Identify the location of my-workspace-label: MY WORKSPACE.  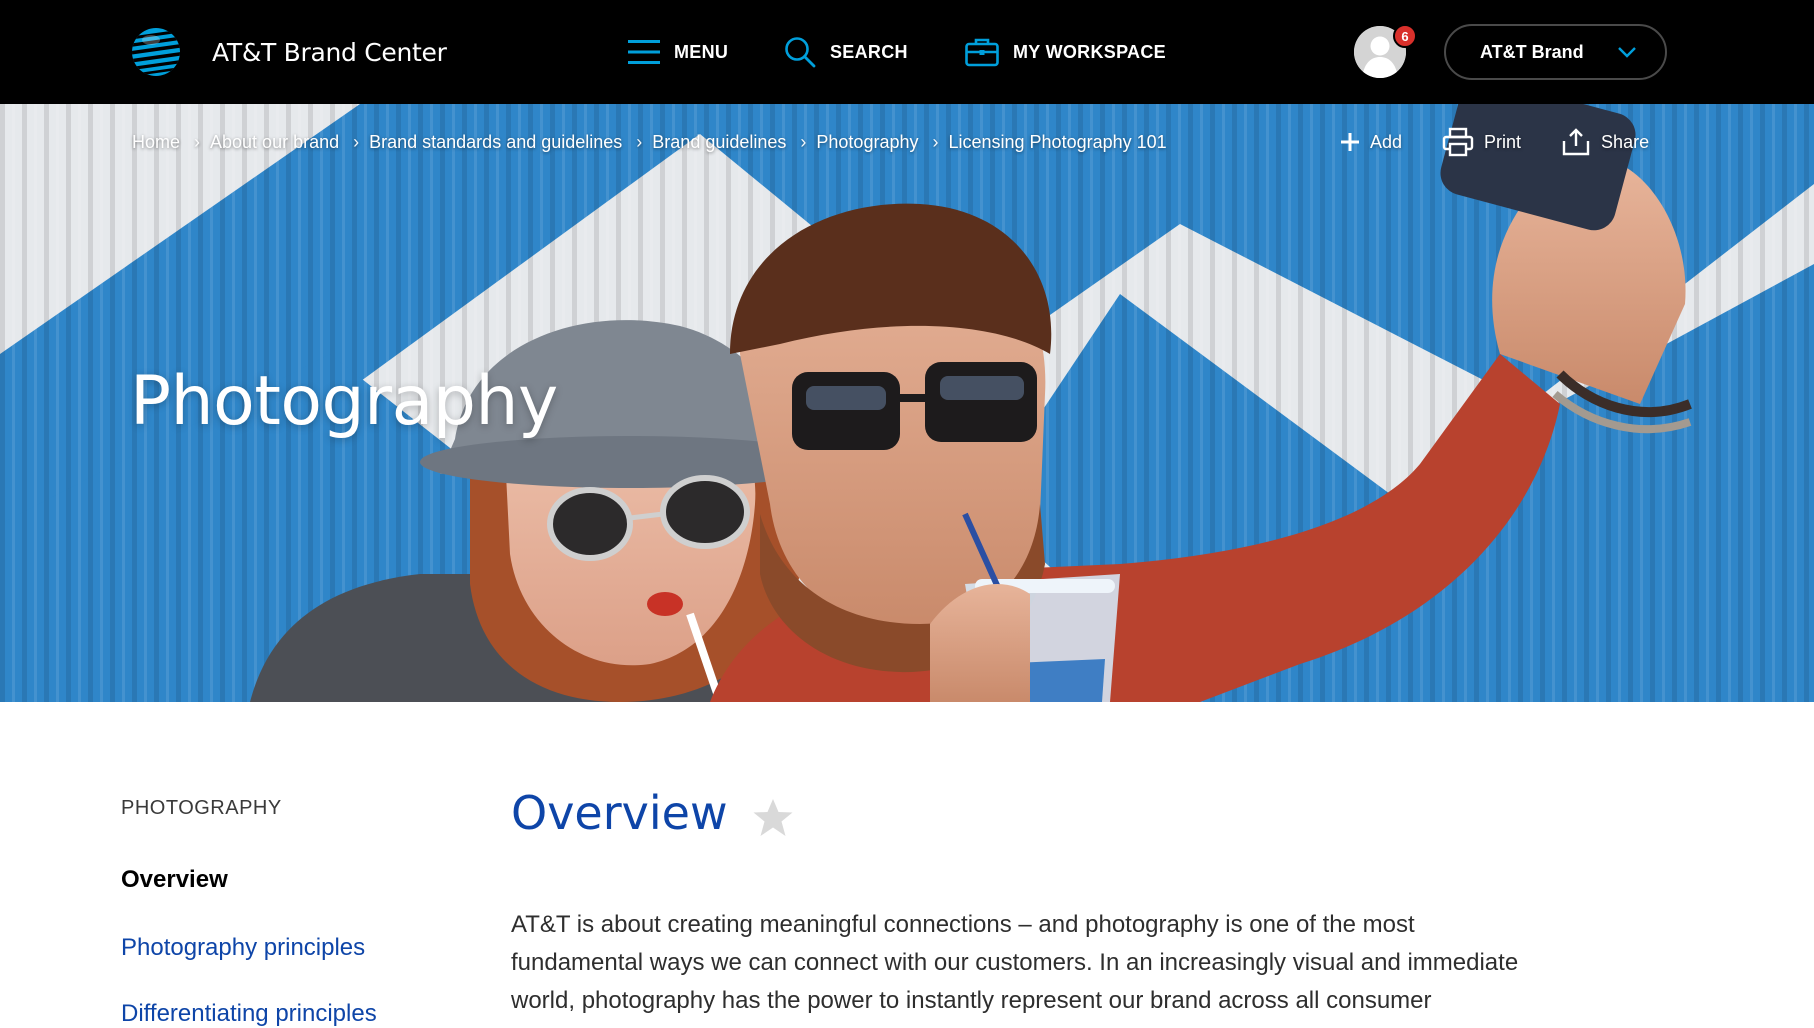
(1089, 51).